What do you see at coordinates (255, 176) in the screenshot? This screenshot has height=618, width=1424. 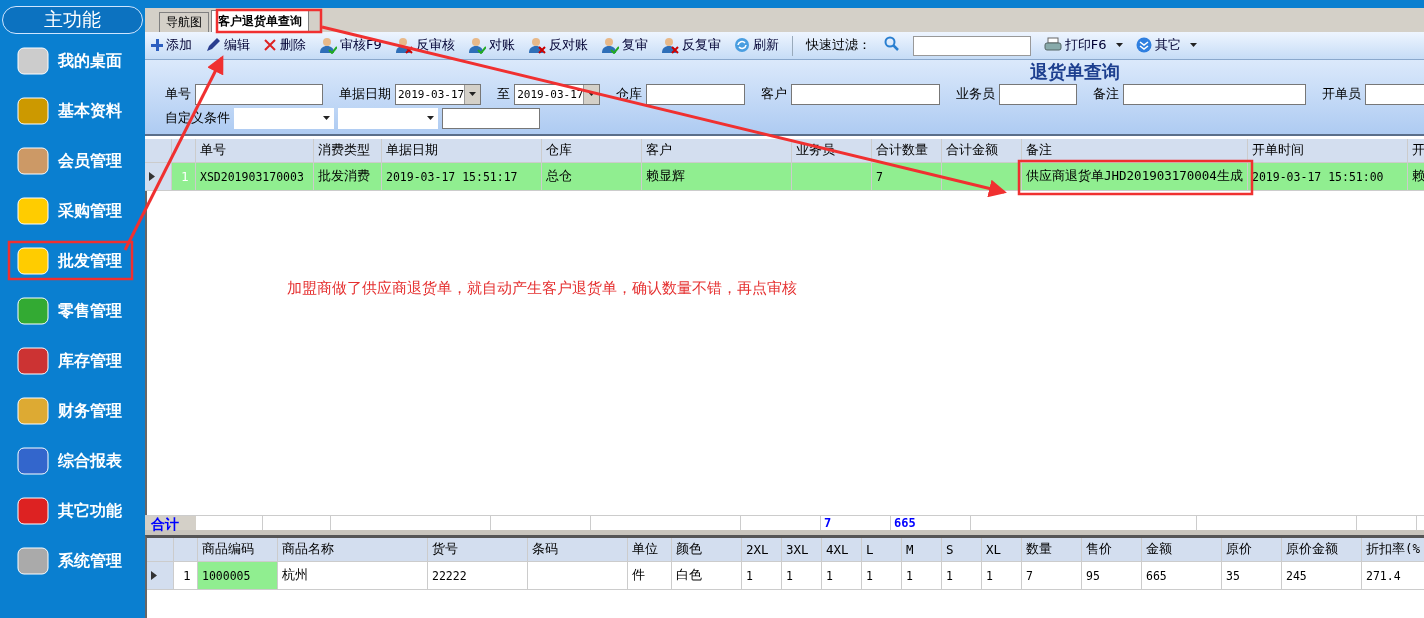 I see `table-cell: XSD201903170003` at bounding box center [255, 176].